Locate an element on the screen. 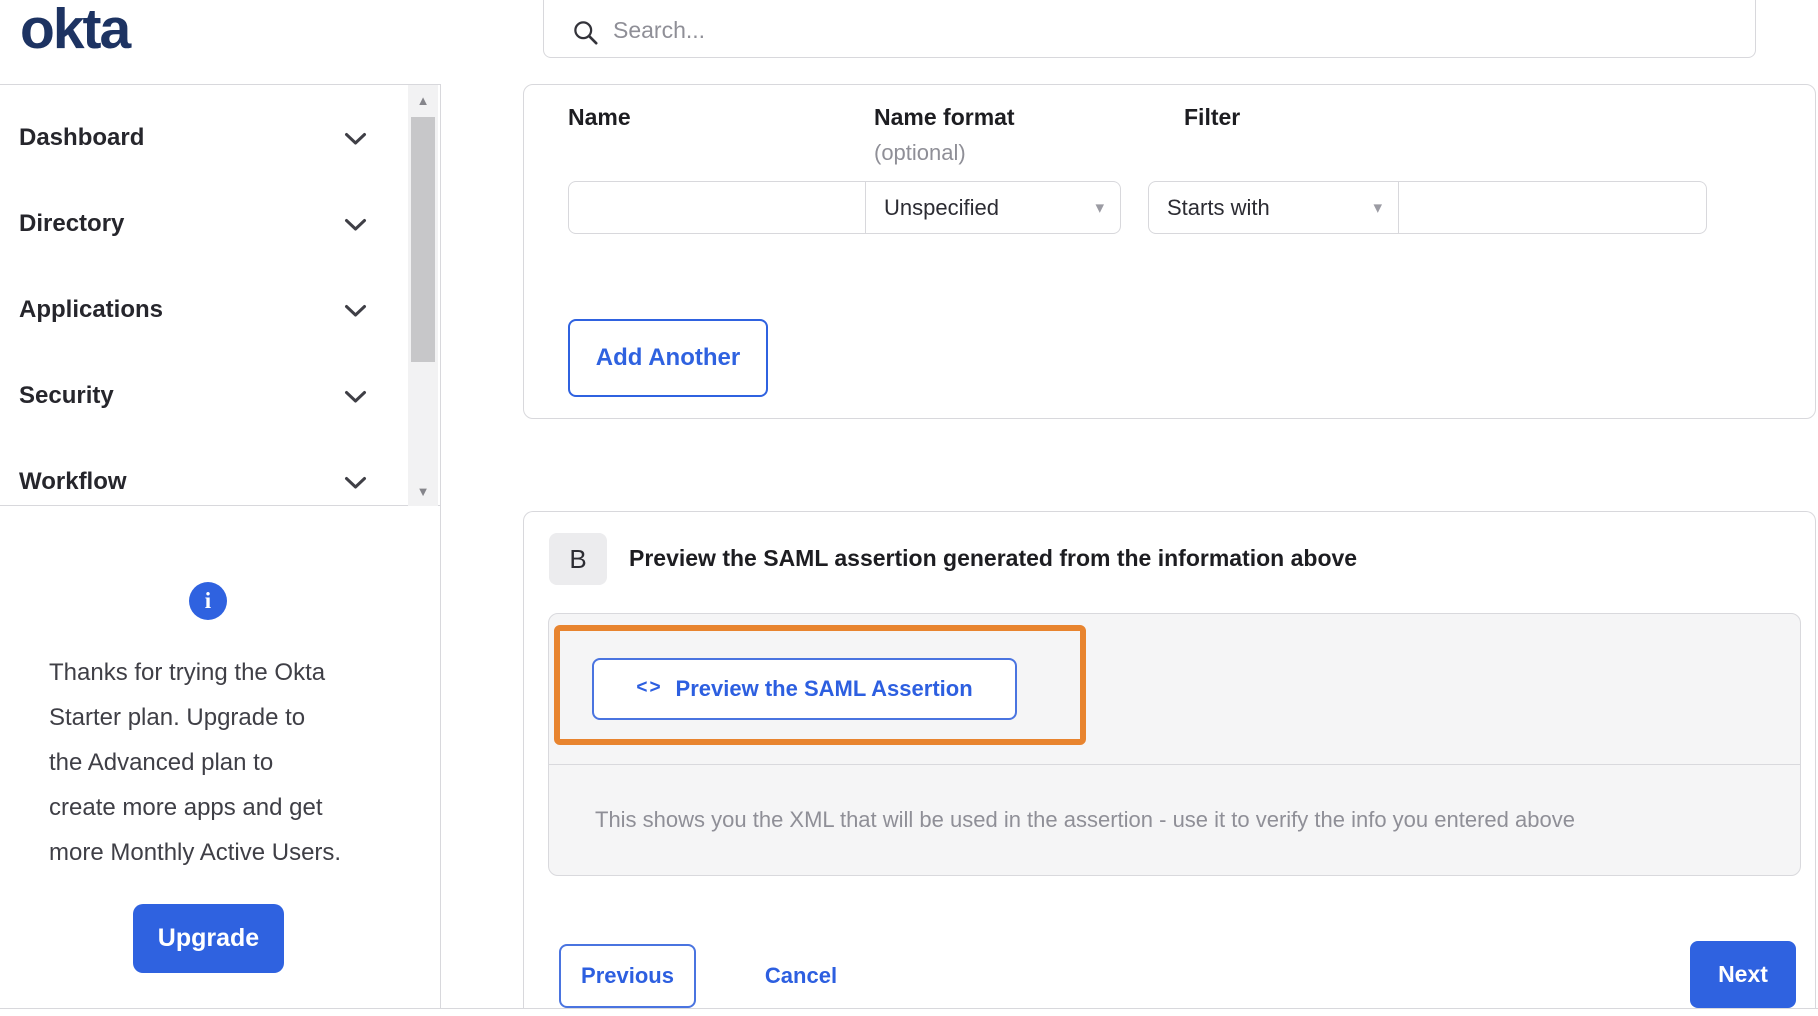 The image size is (1818, 1016). name-format-optional-label: (optional) is located at coordinates (920, 152).